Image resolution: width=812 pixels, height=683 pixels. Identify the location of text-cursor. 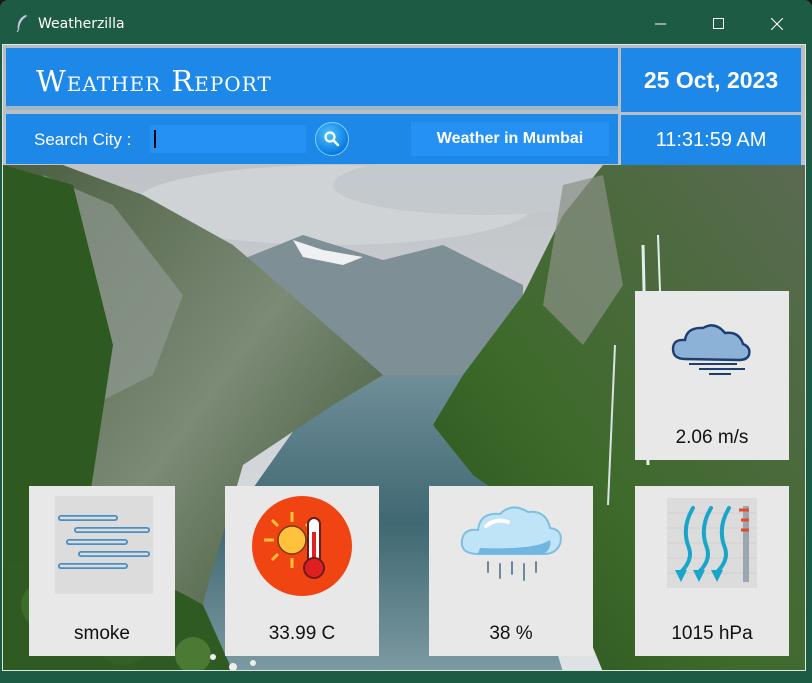
(155, 139).